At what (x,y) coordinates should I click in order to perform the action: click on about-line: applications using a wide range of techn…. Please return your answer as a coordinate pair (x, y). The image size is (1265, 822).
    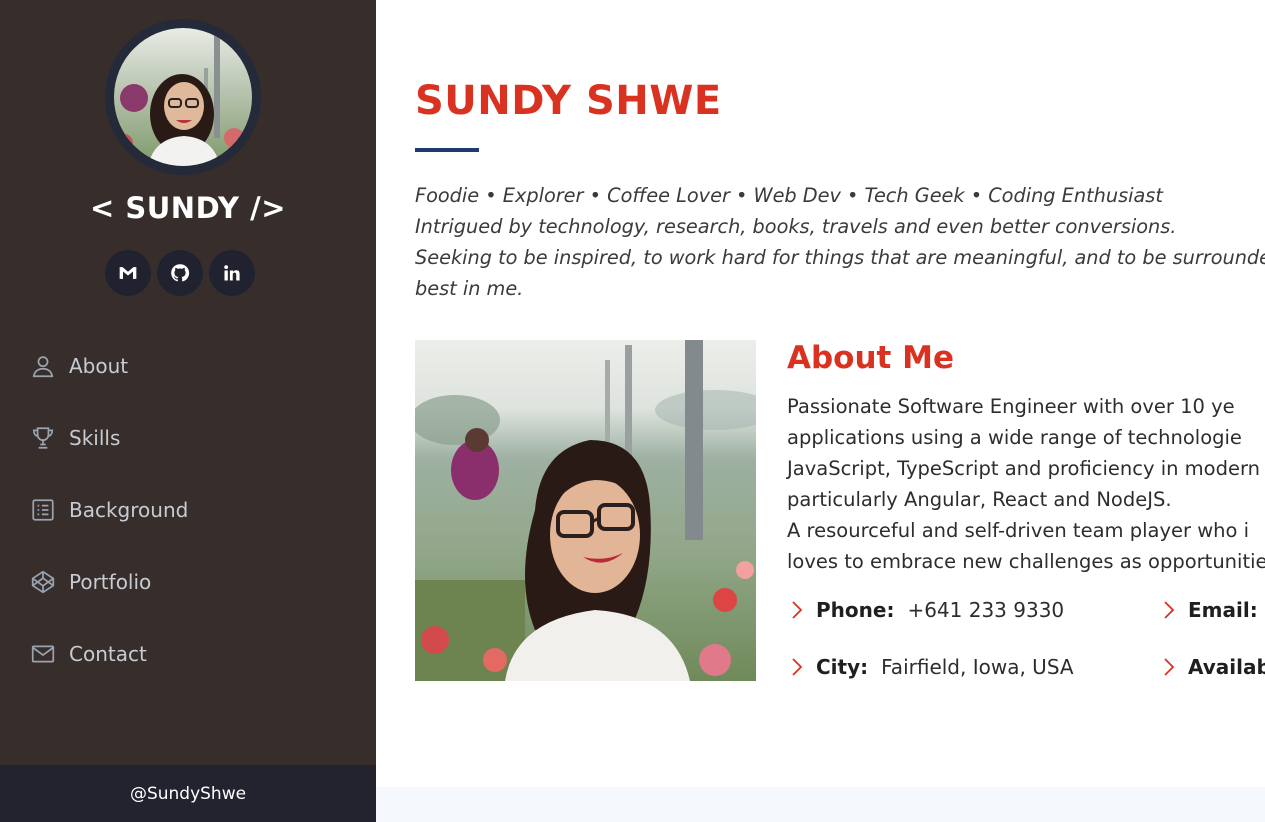
    Looking at the image, I should click on (1014, 437).